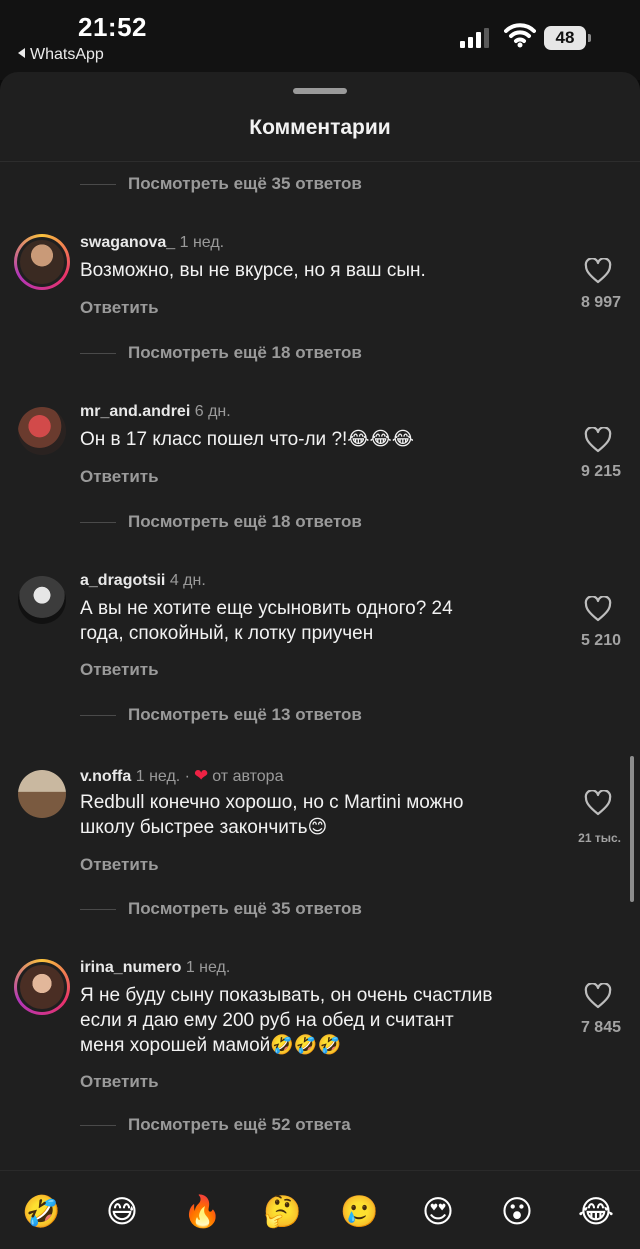  I want to click on back-arrow-icon, so click(21, 53).